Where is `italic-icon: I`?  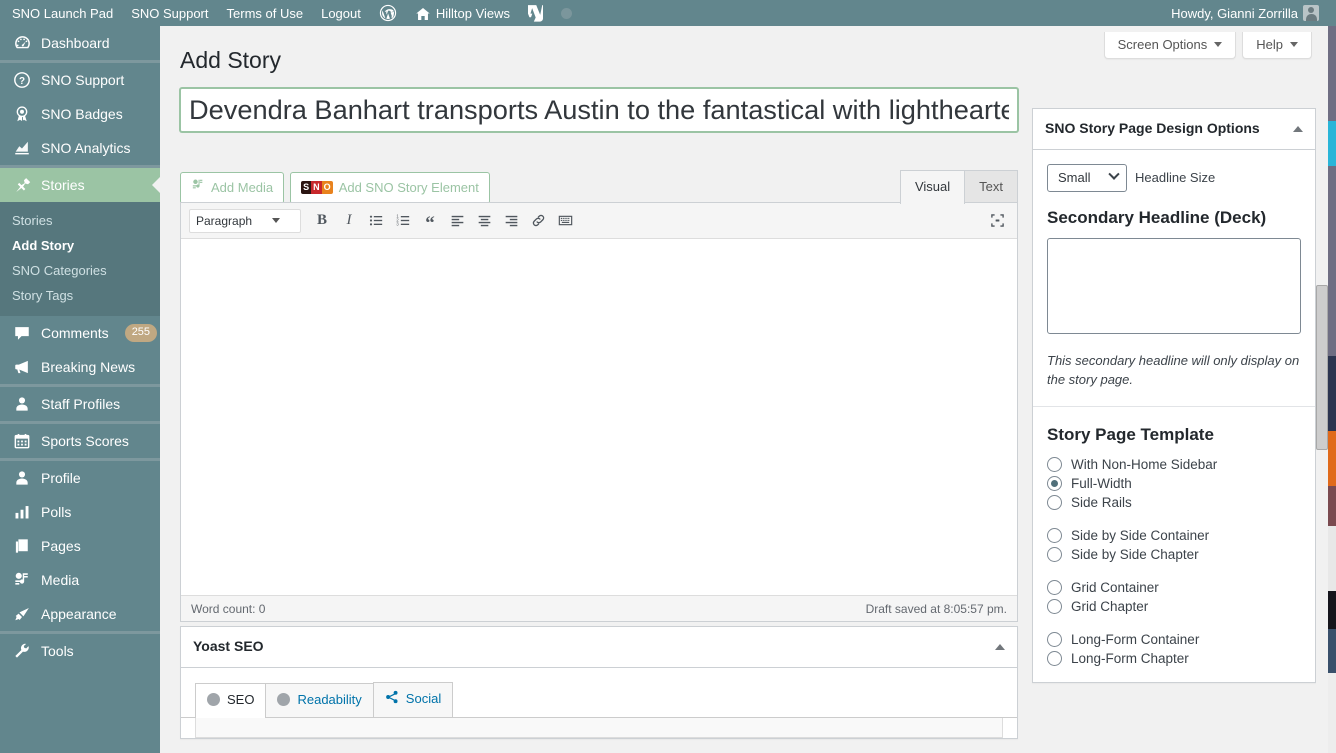 italic-icon: I is located at coordinates (349, 221).